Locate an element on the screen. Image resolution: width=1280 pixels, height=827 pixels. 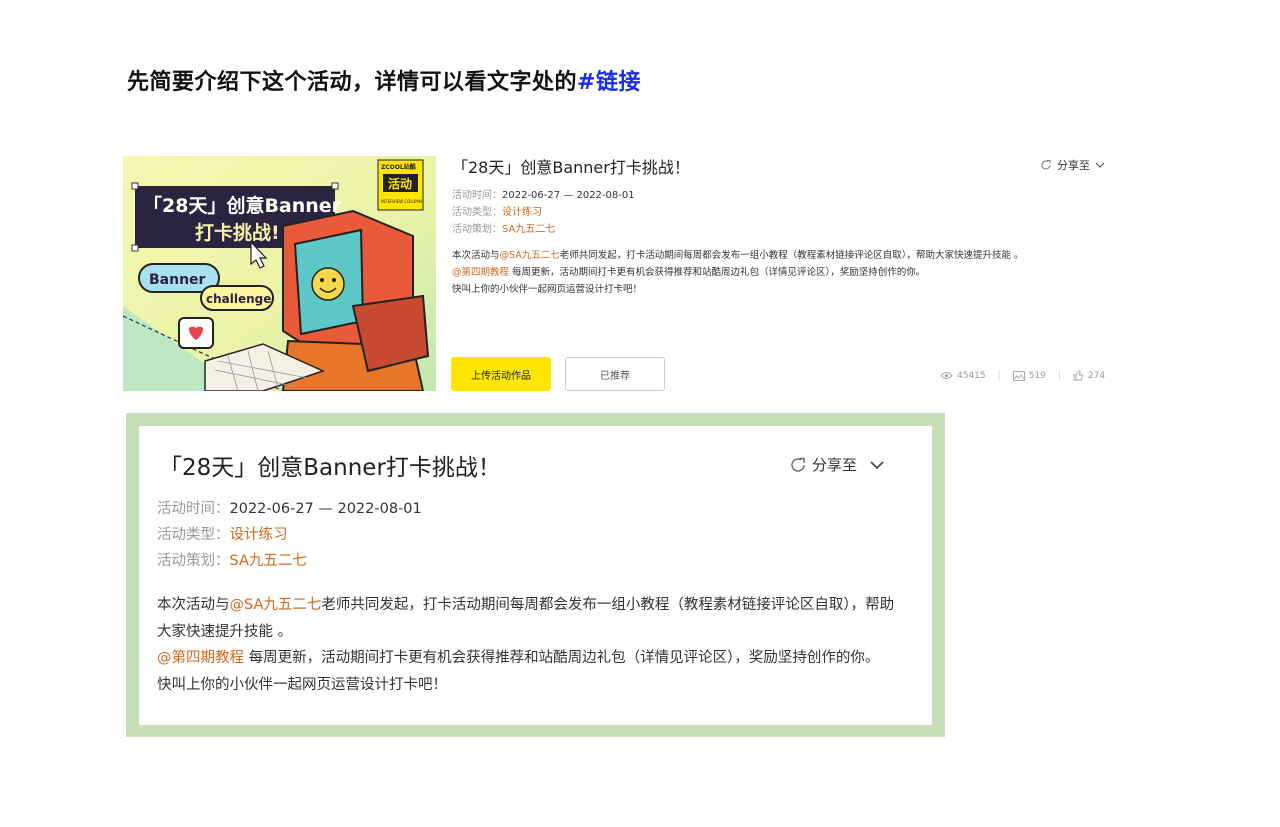
zoom-meta-type-row: 活动类型：设计练习 is located at coordinates (222, 533).